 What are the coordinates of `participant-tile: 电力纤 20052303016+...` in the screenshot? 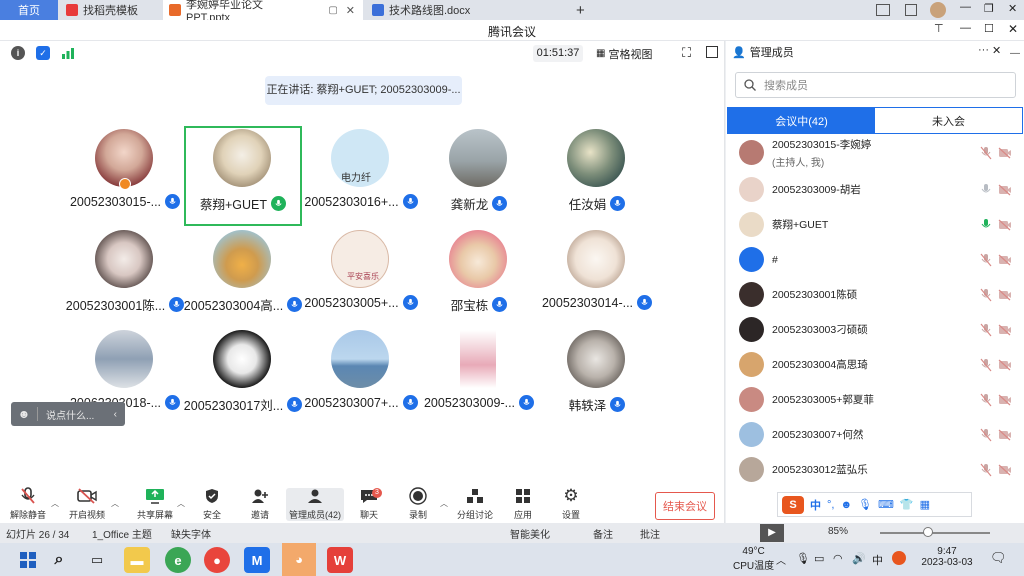 It's located at (361, 176).